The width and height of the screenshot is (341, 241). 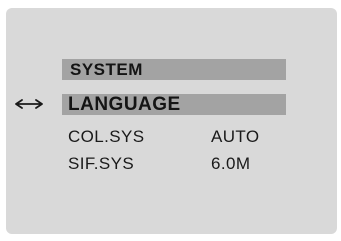 I want to click on menu-item-language-label: LANGUAGE, so click(x=124, y=104).